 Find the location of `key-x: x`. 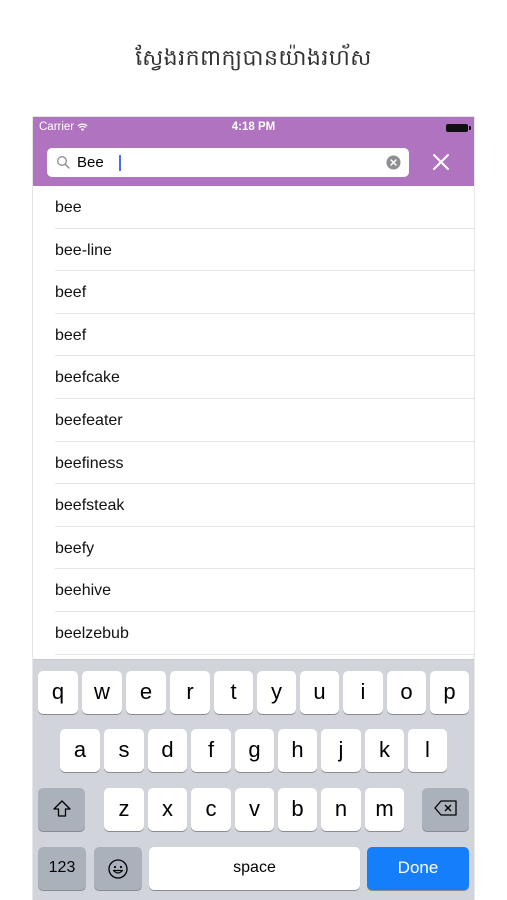

key-x: x is located at coordinates (167, 809).